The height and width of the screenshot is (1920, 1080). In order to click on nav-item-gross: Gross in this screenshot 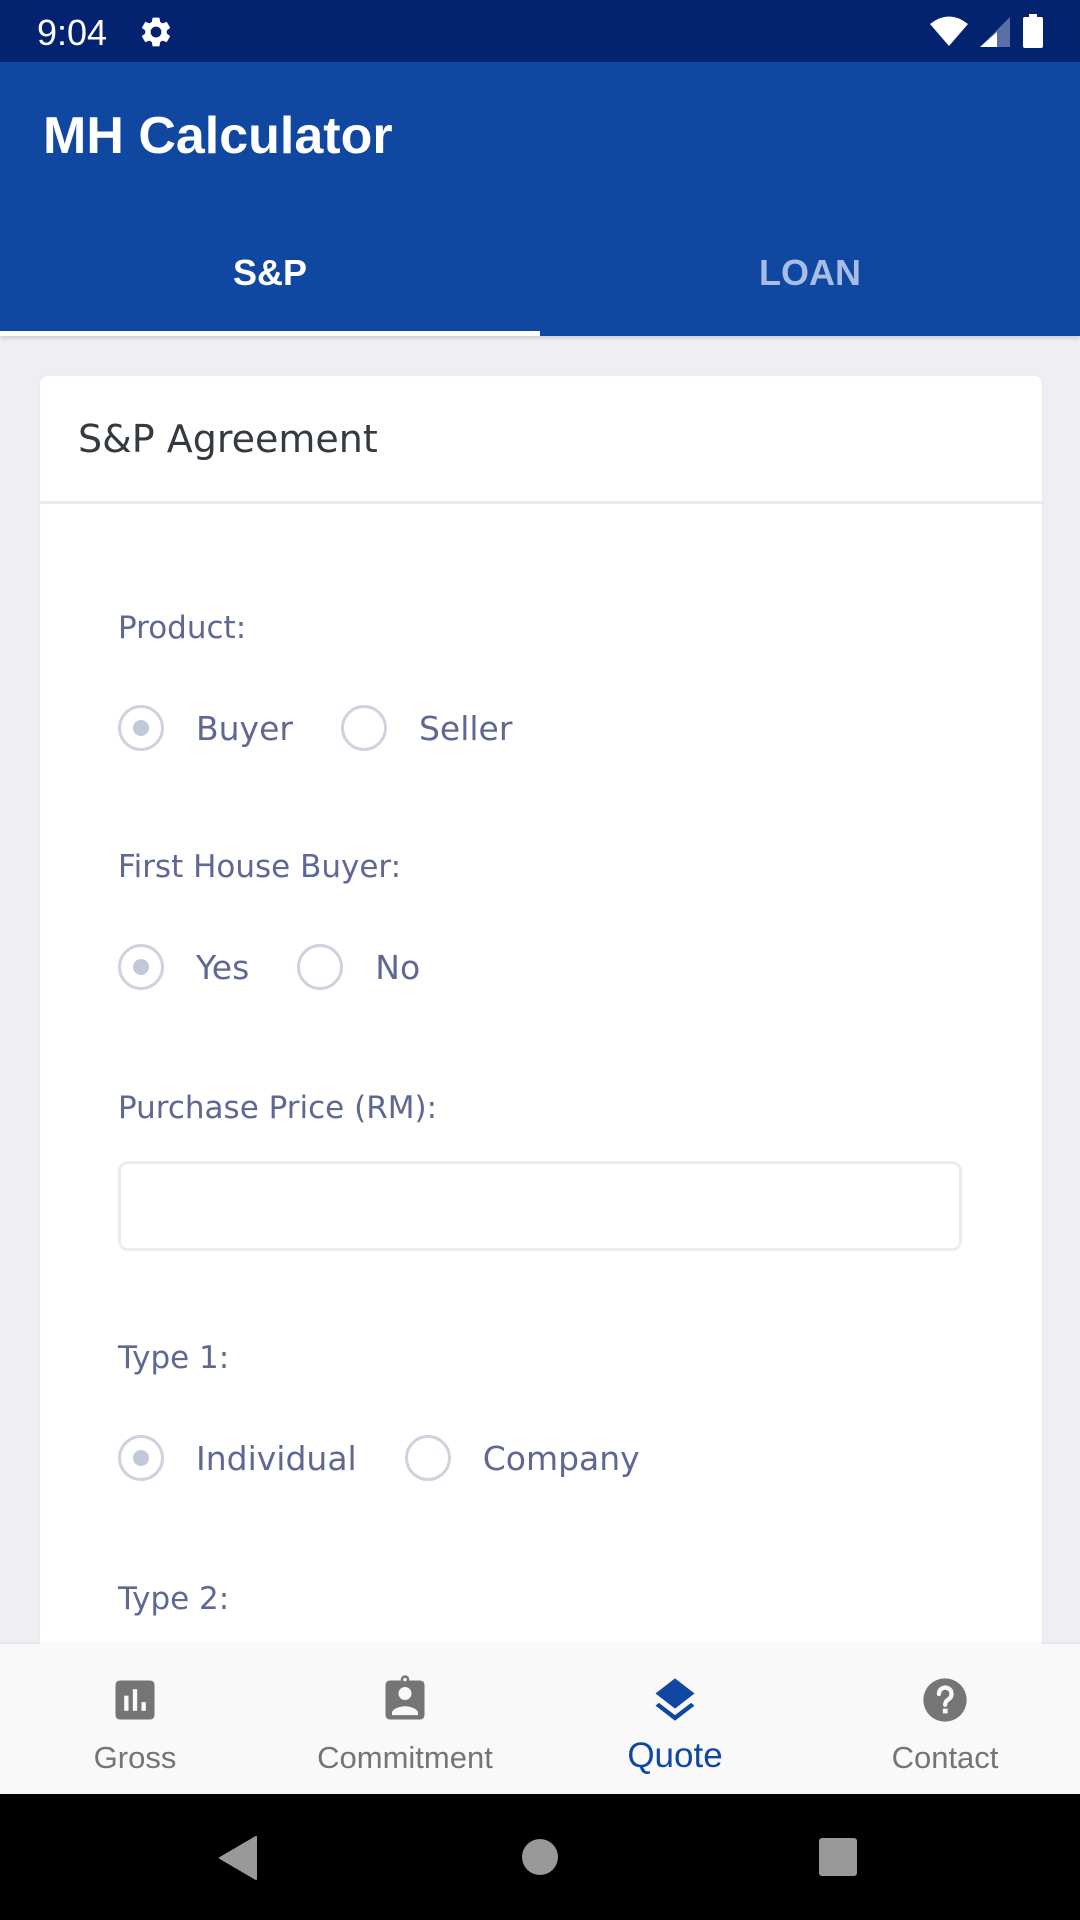, I will do `click(135, 1719)`.